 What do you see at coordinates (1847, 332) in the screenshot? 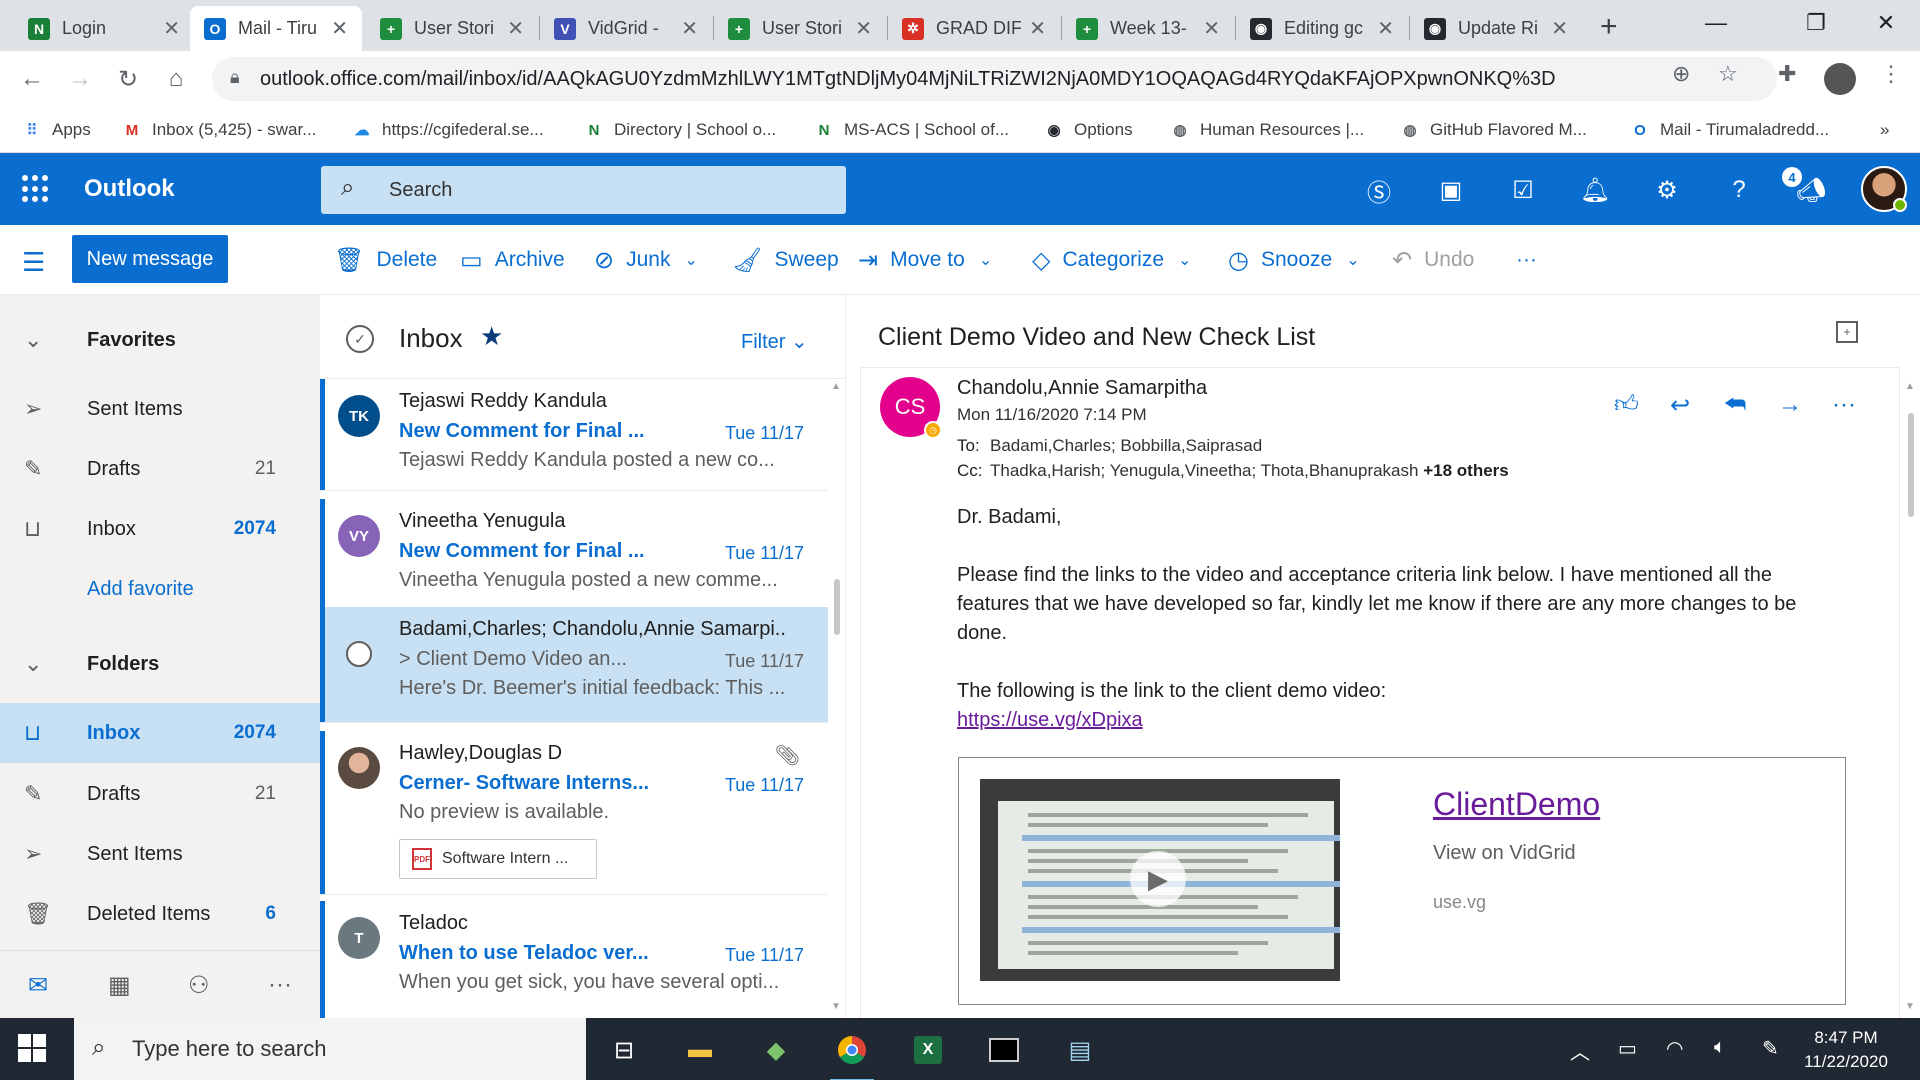
I see `open-in-new-window-icon: +` at bounding box center [1847, 332].